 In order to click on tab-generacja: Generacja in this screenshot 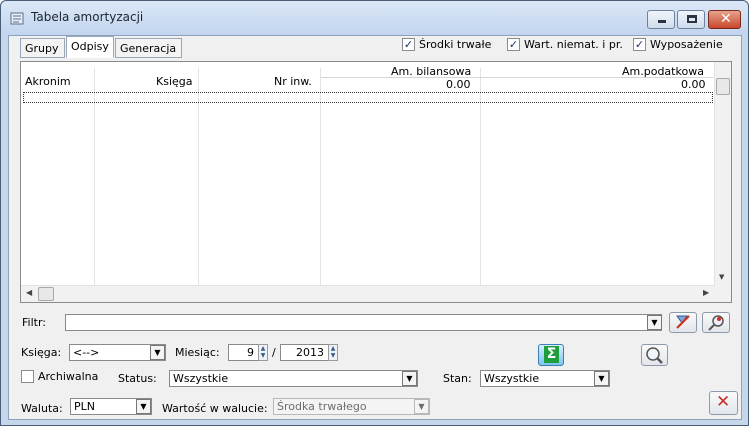, I will do `click(148, 48)`.